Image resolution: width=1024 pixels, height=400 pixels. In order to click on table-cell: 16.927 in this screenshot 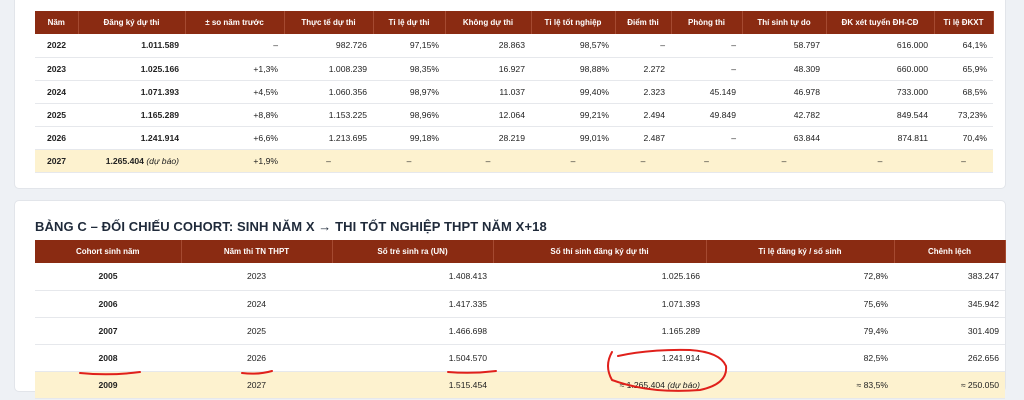, I will do `click(488, 69)`.